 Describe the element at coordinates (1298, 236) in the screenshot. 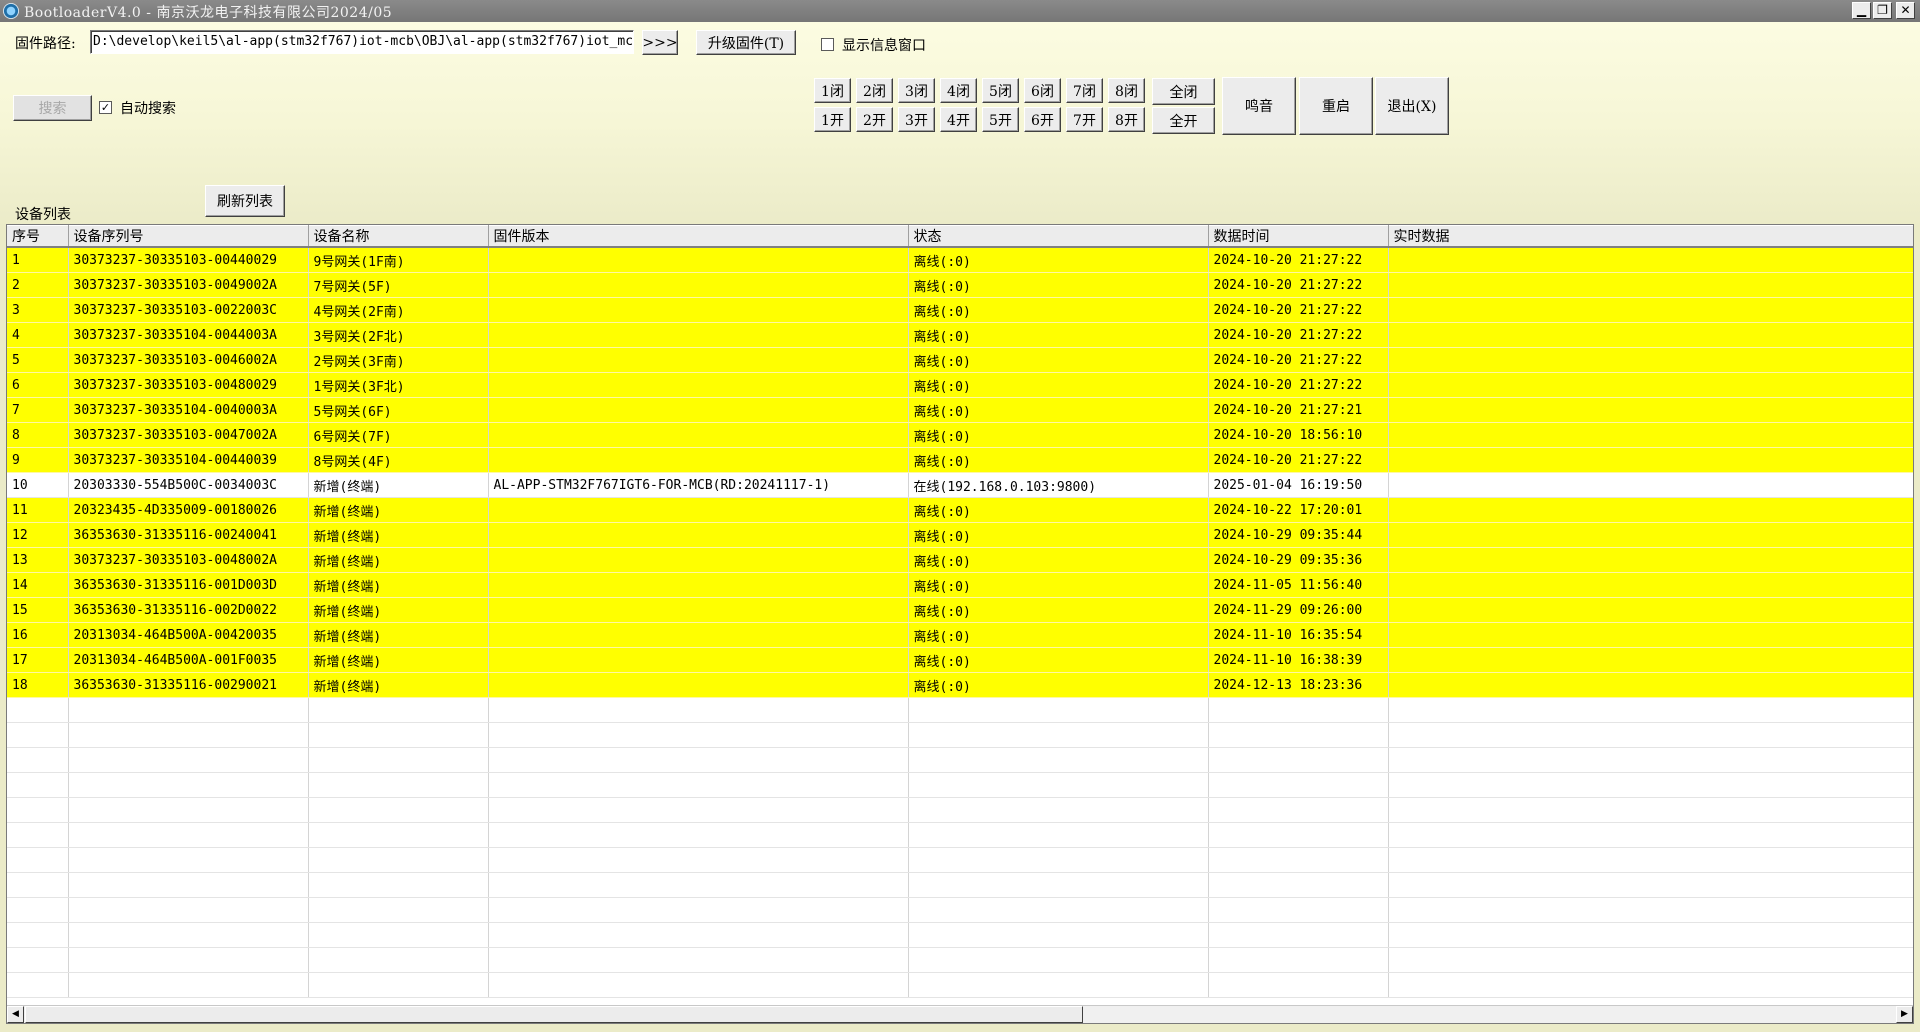

I see `column-header: 数据时间` at that location.